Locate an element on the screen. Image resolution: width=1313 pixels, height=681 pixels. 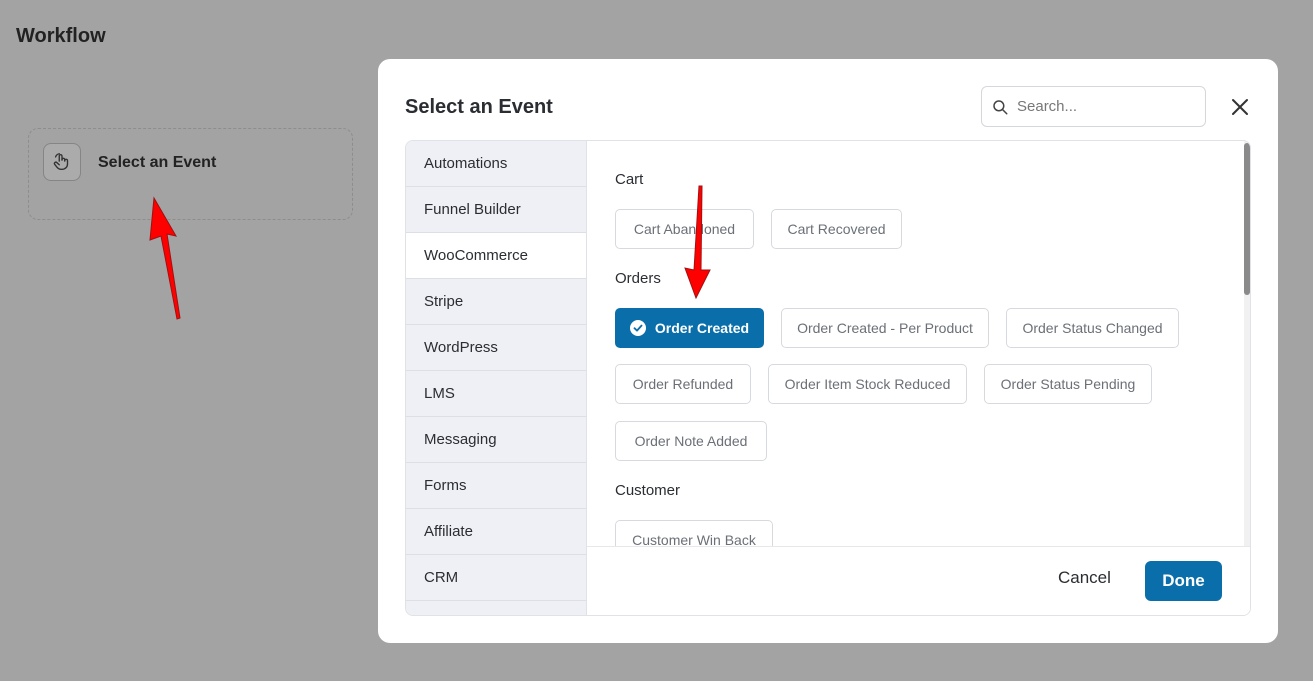
select-event-card: Select an Event is located at coordinates (190, 174).